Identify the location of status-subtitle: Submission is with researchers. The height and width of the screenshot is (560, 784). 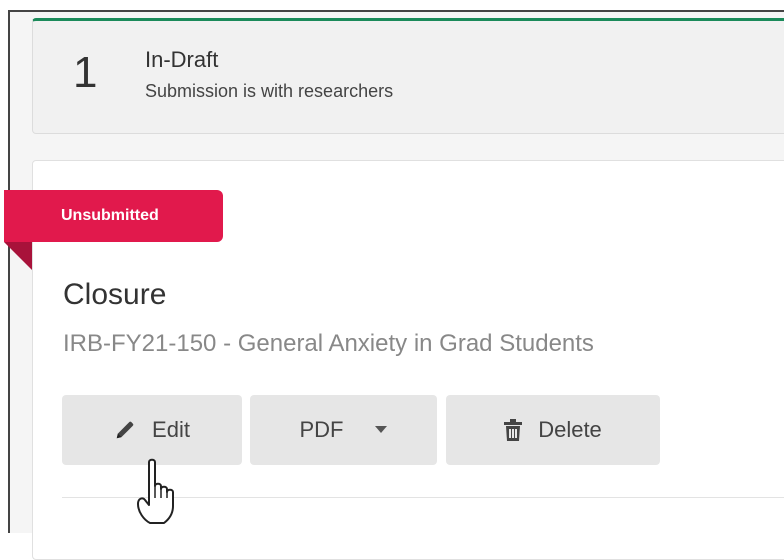
(269, 91).